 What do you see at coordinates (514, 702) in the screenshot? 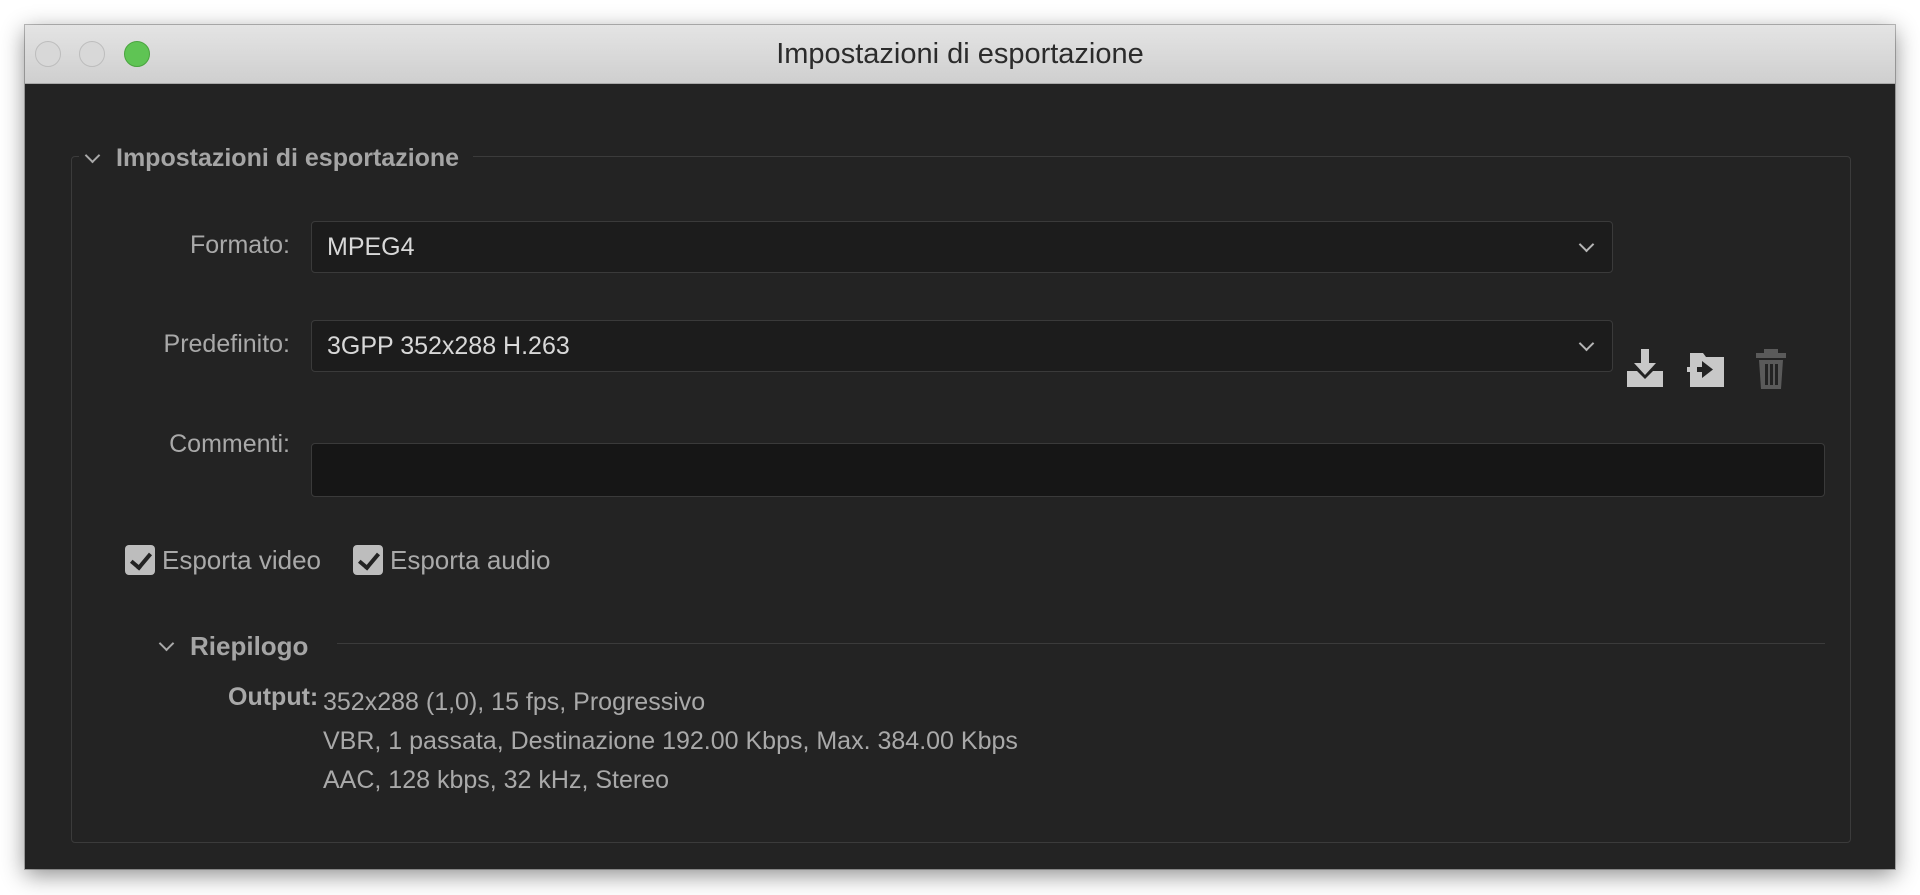
I see `output-video-line: 352x288 (1,0), 15 fps, Progressivo` at bounding box center [514, 702].